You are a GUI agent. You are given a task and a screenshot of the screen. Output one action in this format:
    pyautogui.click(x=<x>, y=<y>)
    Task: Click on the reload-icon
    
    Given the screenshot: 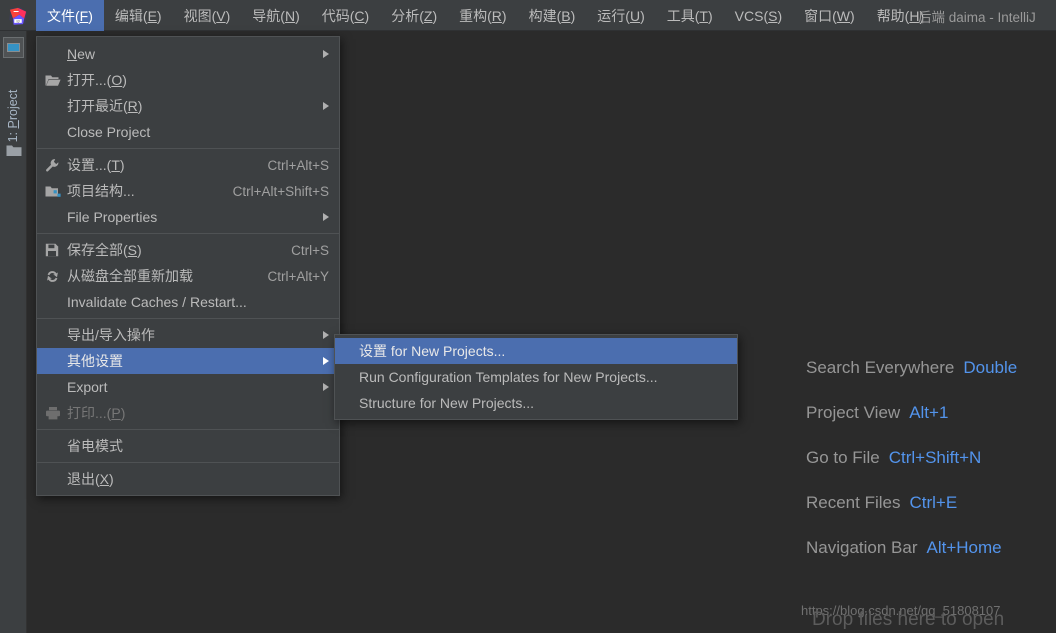 What is the action you would take?
    pyautogui.click(x=56, y=276)
    